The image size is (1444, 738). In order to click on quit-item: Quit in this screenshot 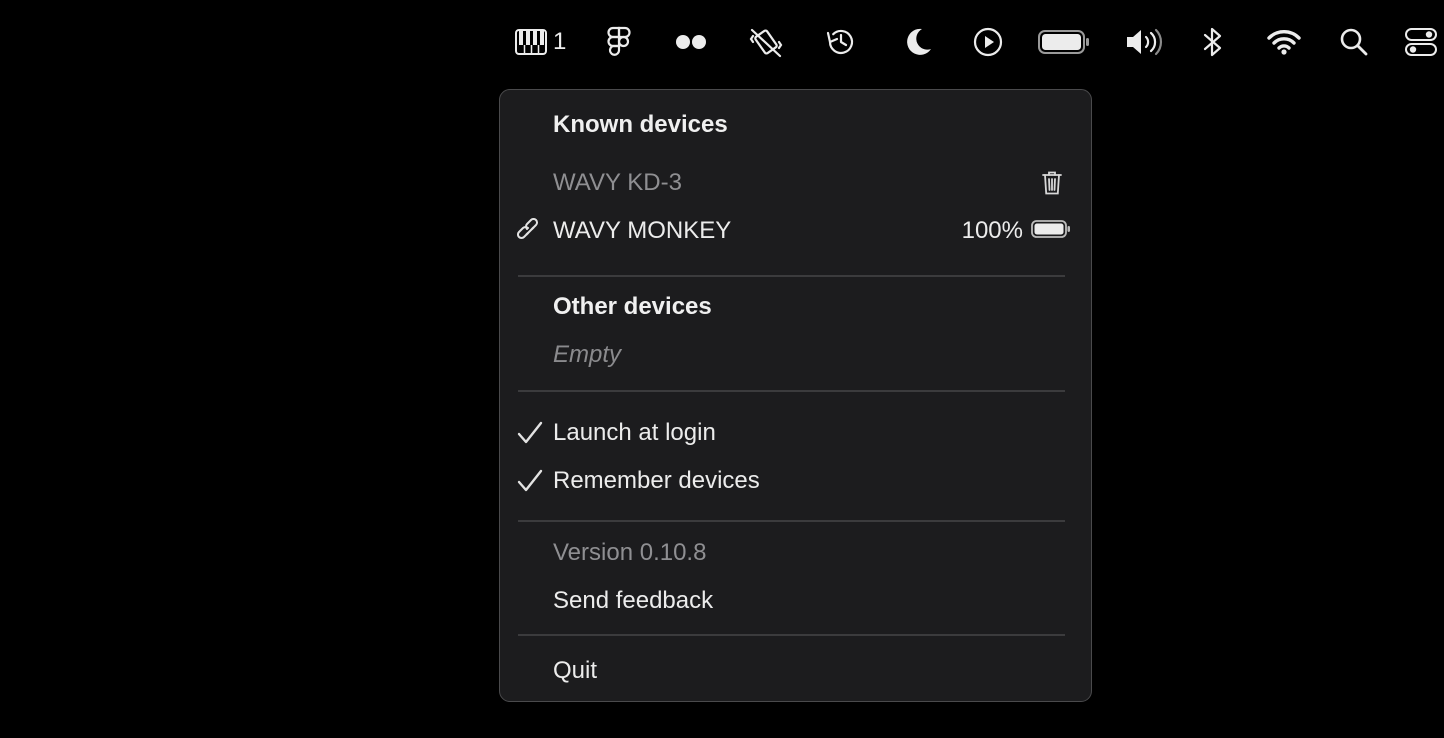, I will do `click(795, 671)`.